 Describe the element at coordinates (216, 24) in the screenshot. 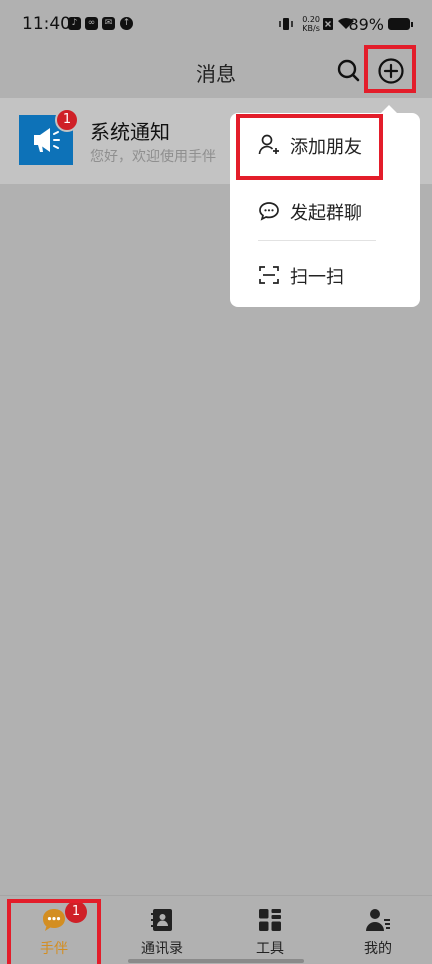

I see `status-bar: 11:40 ♪ ∞ ✉ ↑ 0.20 KB/s 89%` at that location.